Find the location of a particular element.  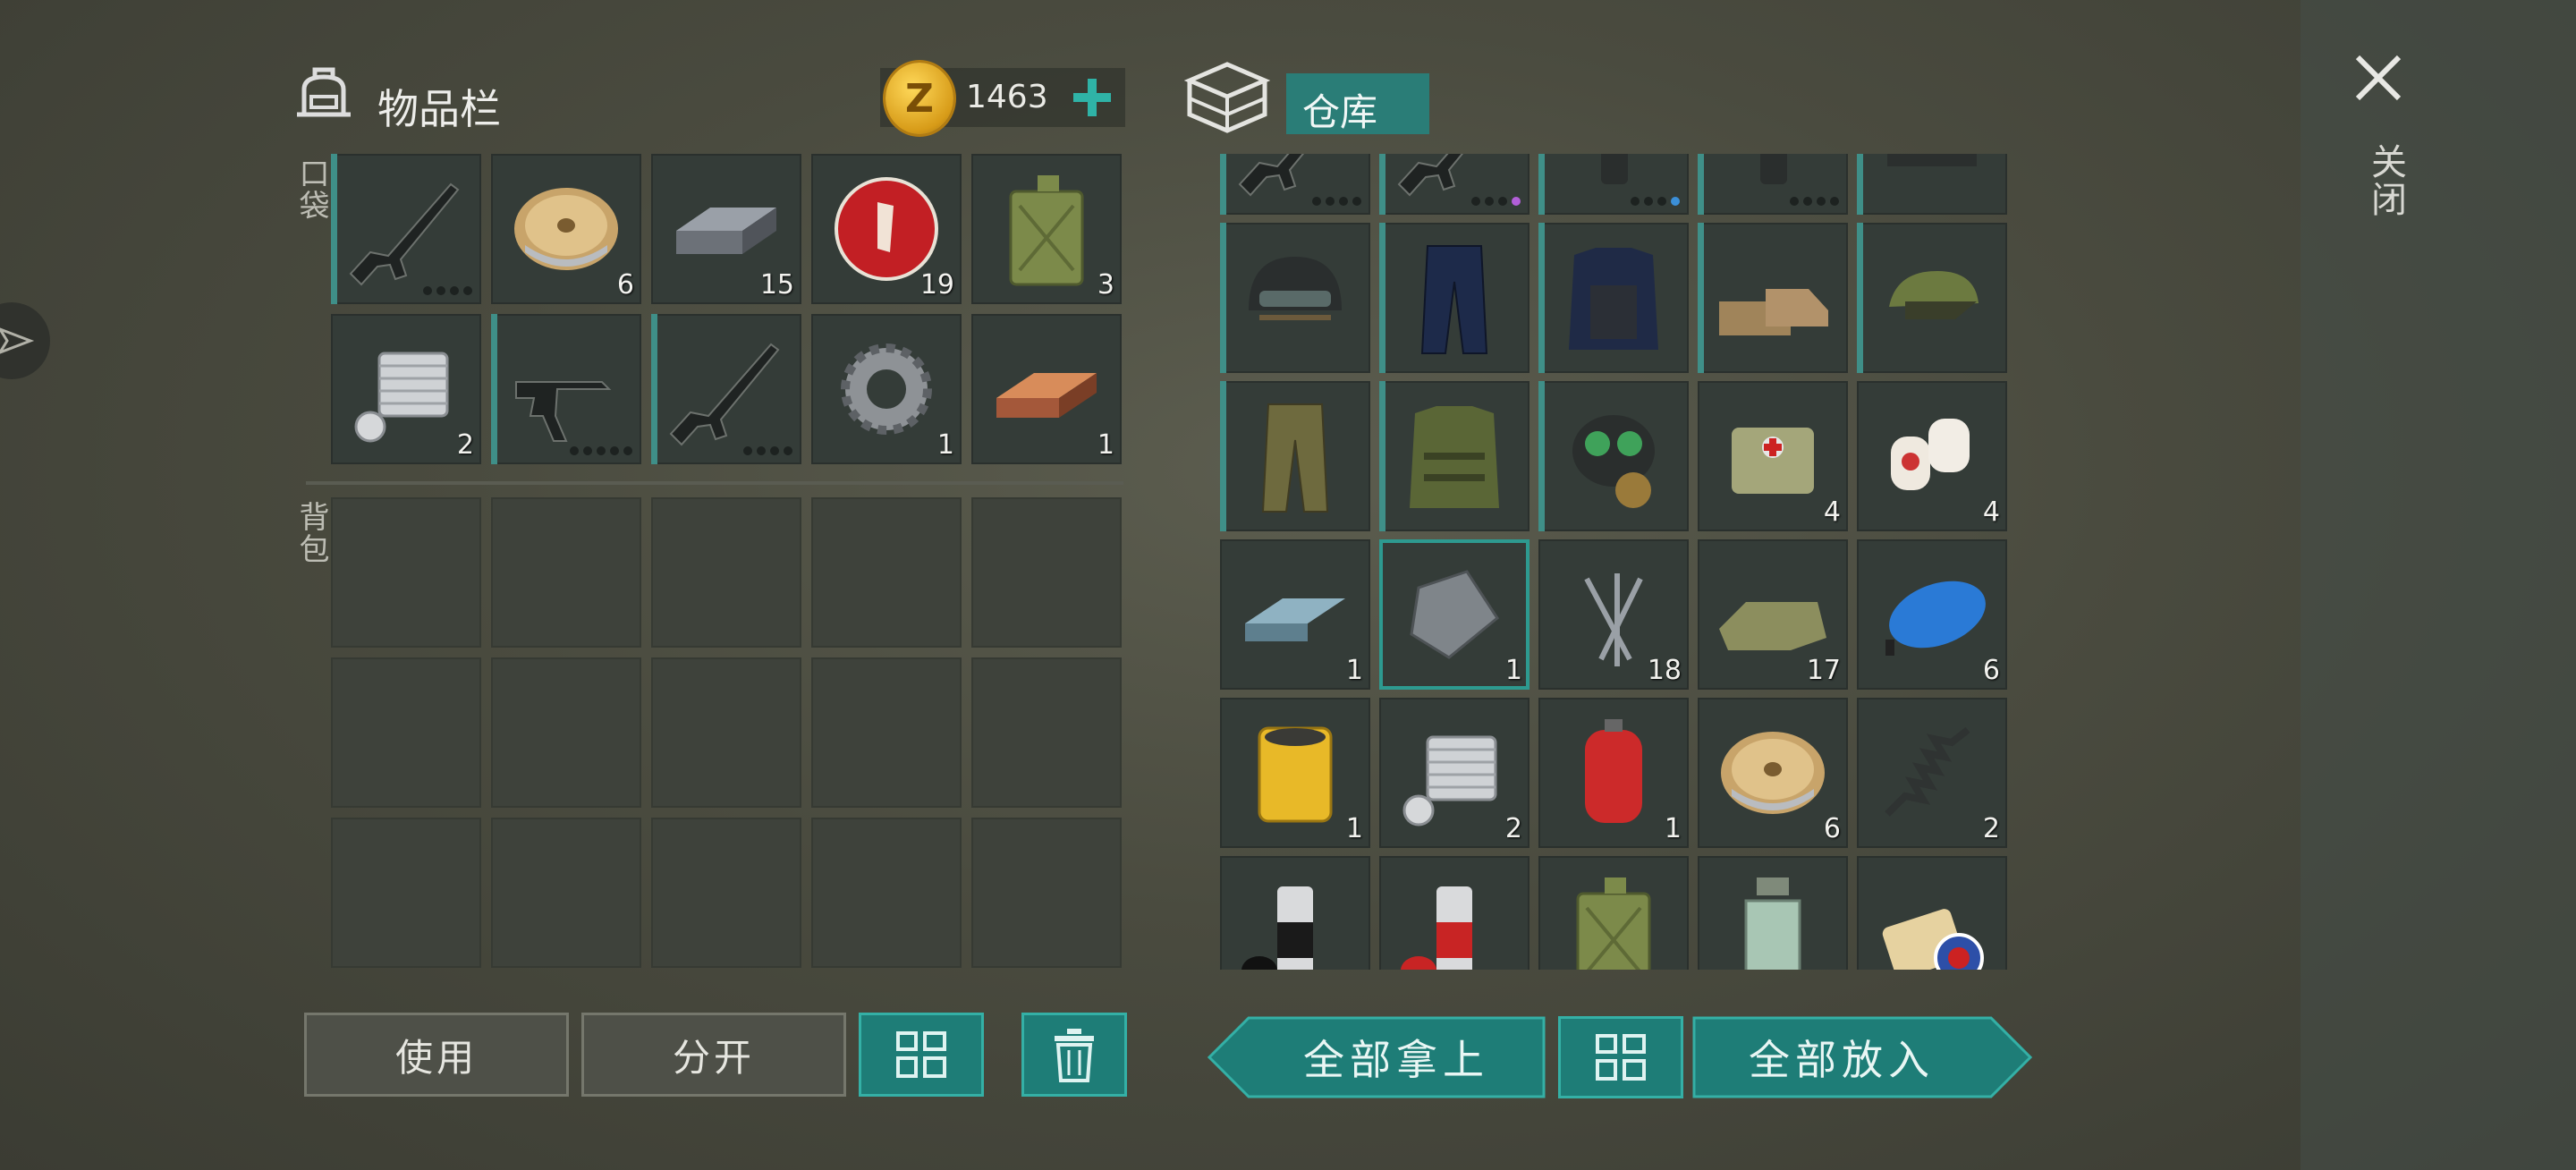

coin-amount: 1463 is located at coordinates (1007, 97).